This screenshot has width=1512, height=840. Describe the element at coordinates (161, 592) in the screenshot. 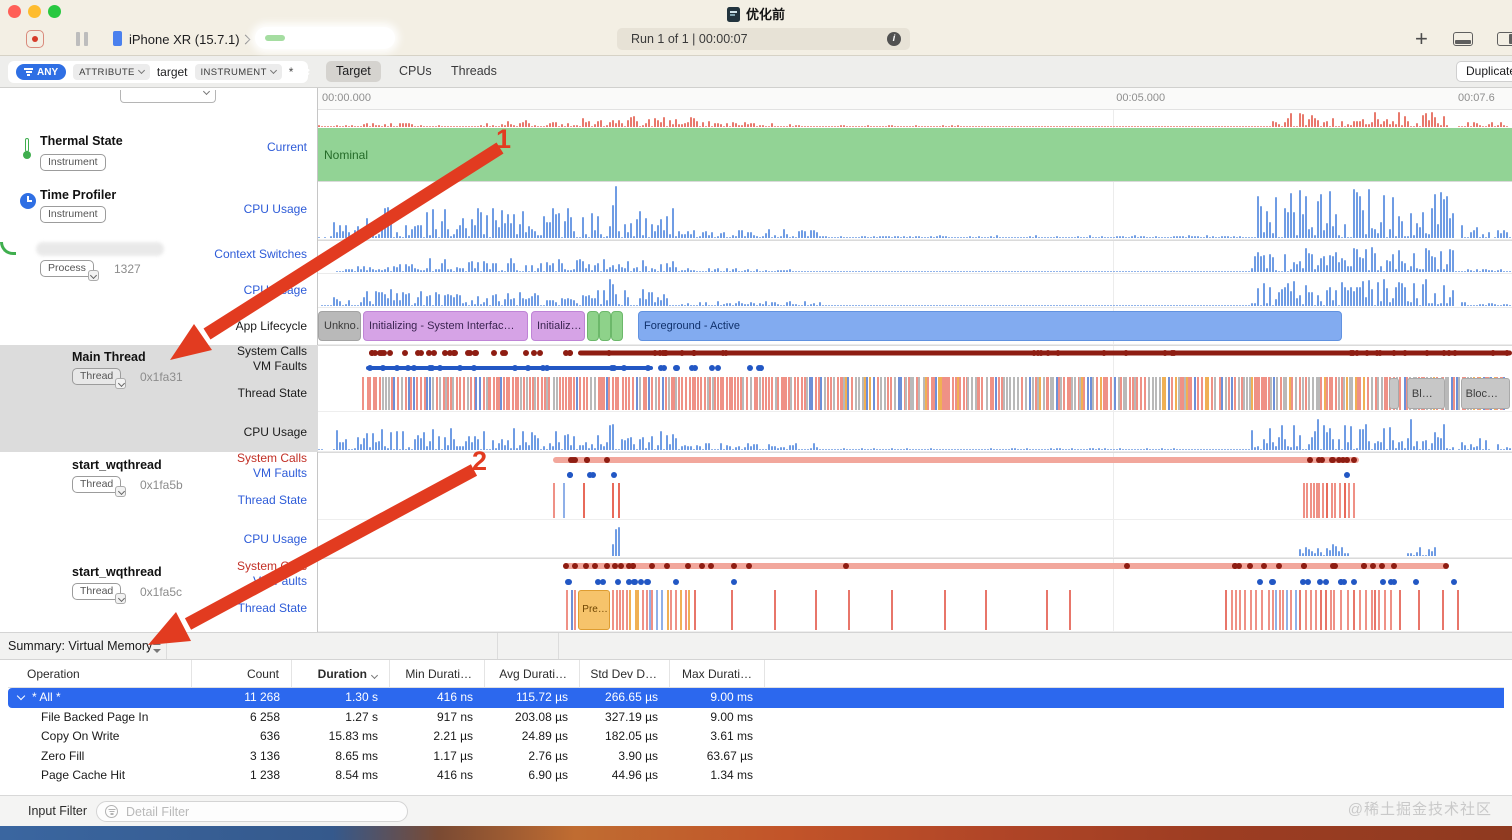

I see `thread-id: 0x1fa5c` at that location.